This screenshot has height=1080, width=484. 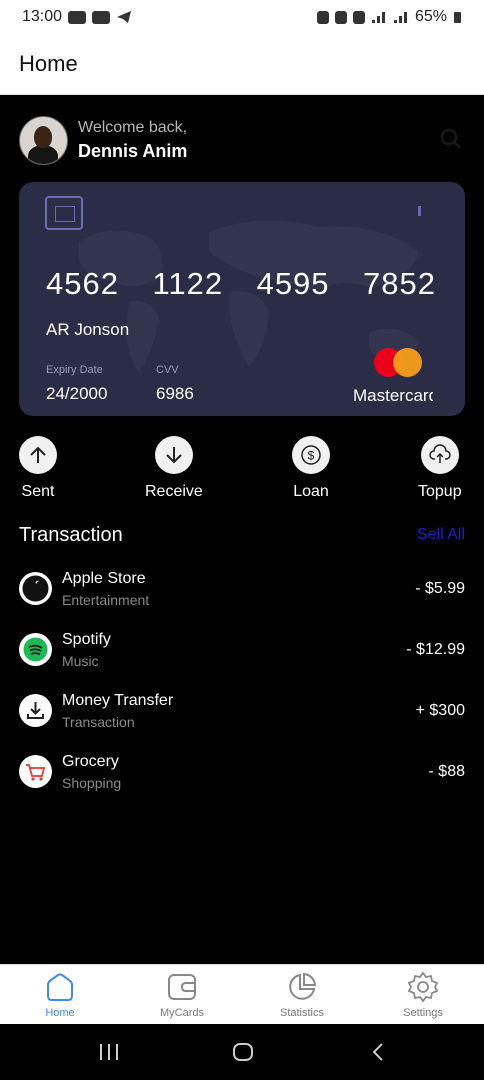 What do you see at coordinates (174, 455) in the screenshot?
I see `arrow-down-icon` at bounding box center [174, 455].